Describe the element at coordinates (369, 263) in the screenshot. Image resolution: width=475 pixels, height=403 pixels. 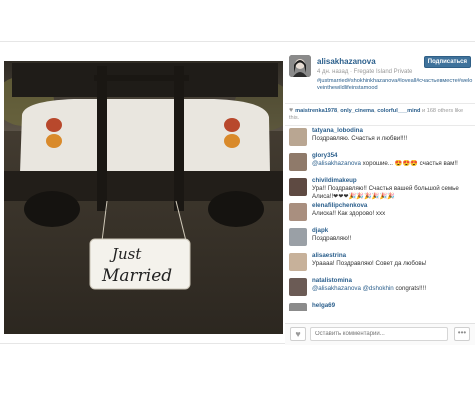
I see `comment-text: Ураааа! Поздравляю! Совет да любовь!` at that location.